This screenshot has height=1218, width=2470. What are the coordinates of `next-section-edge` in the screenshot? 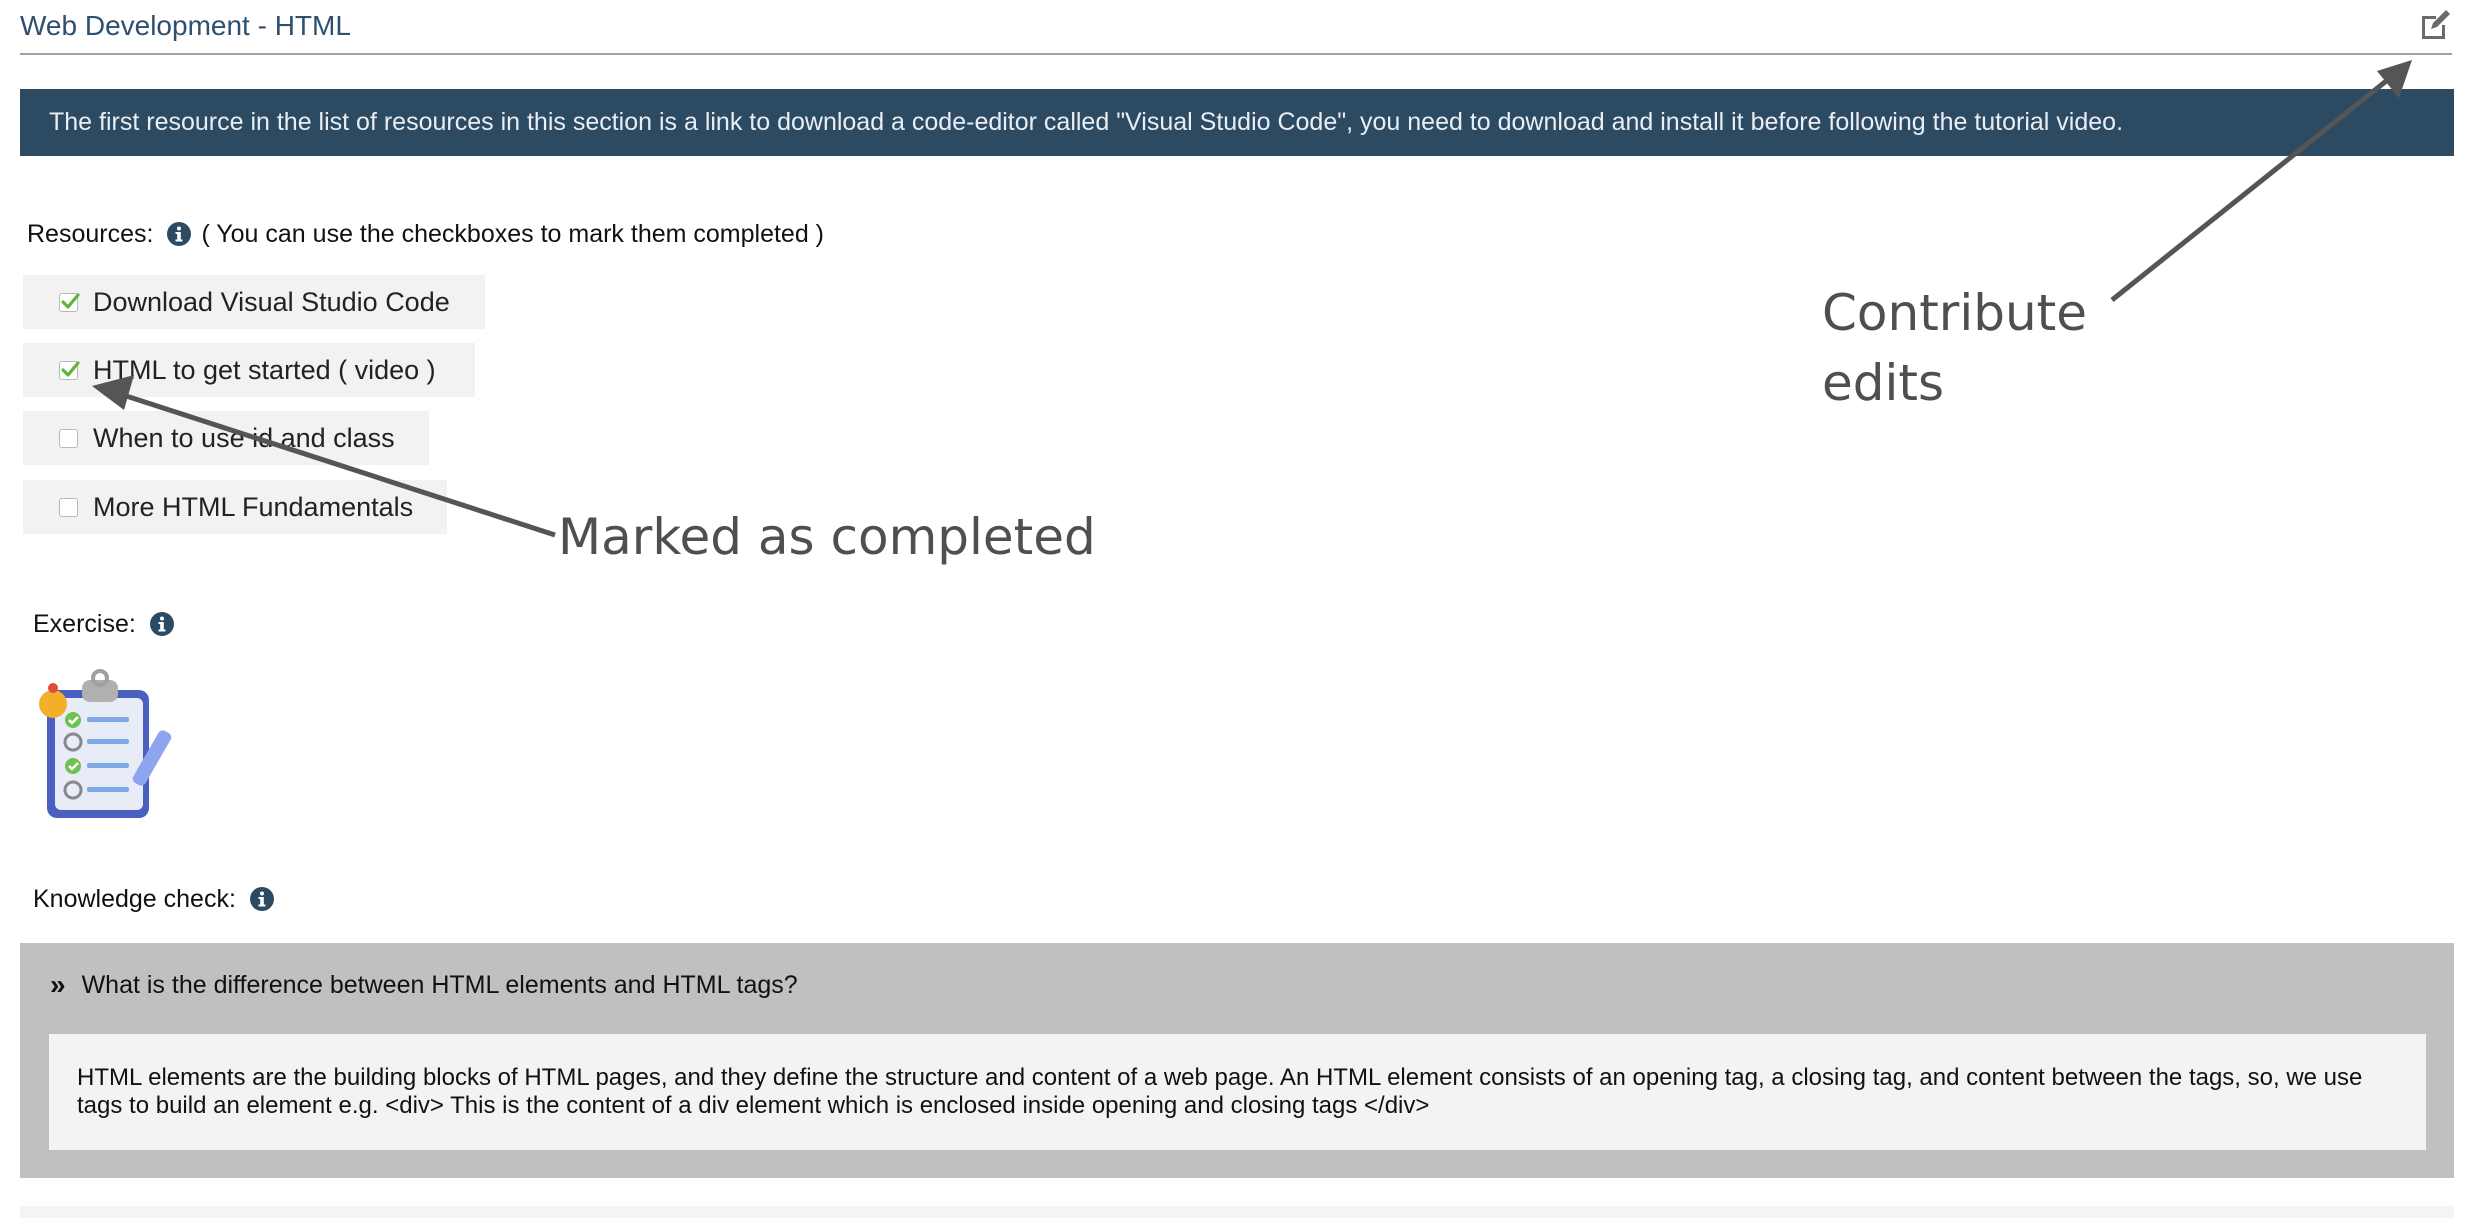 It's located at (1237, 1212).